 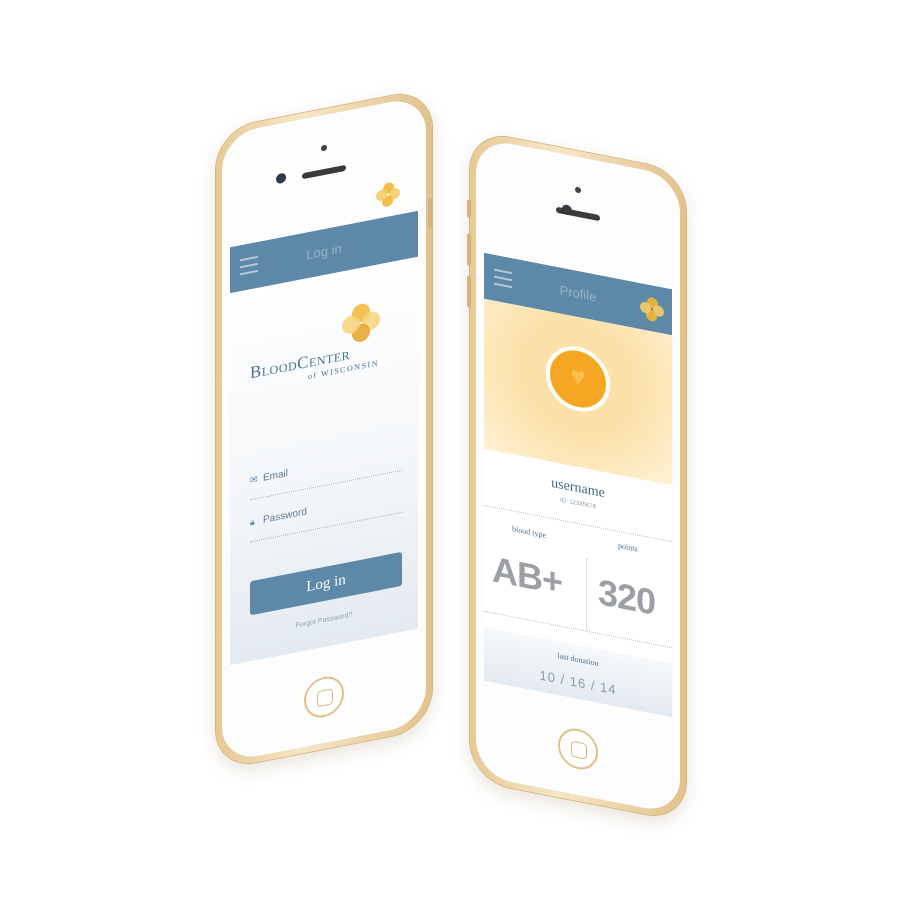 What do you see at coordinates (578, 379) in the screenshot?
I see `heart-avatar-icon` at bounding box center [578, 379].